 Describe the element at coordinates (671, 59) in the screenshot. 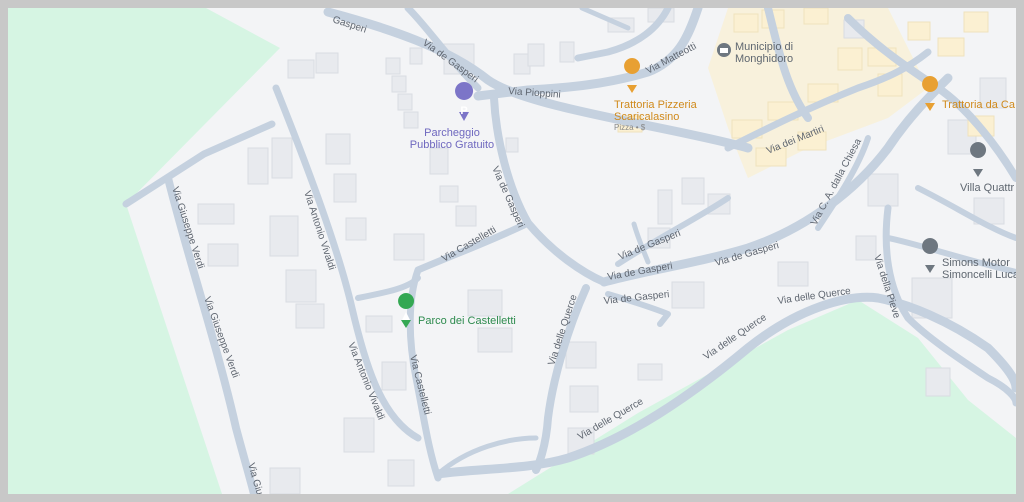

I see `street-label: Via Matteotti` at that location.